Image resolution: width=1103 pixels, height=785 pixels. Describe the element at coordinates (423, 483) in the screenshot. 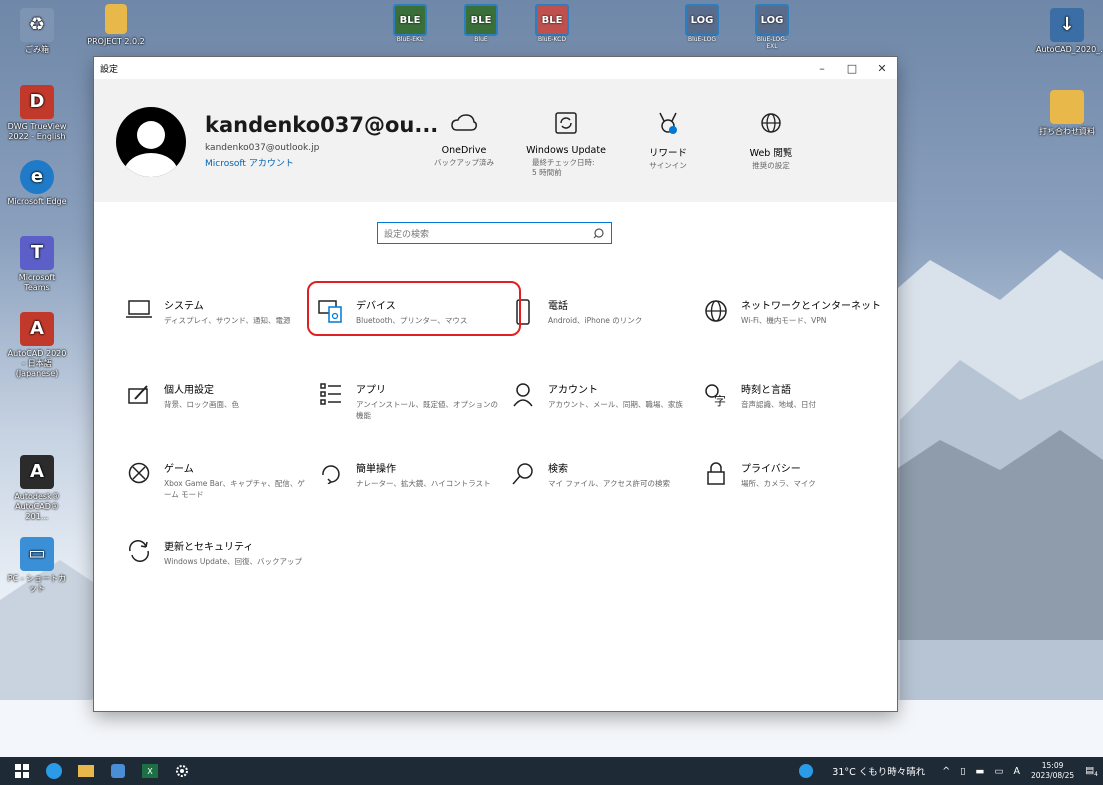

I see `category-desc: ナレーター、拡大鏡、ハイコントラスト` at that location.